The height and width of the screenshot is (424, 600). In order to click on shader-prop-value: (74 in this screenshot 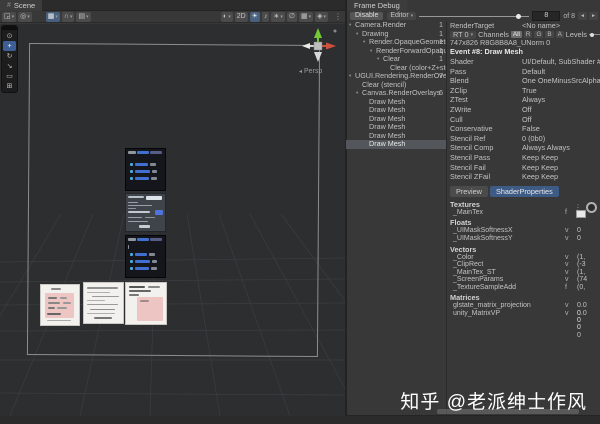, I will do `click(582, 280)`.